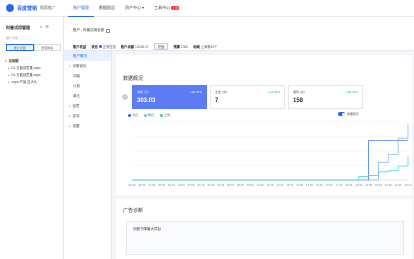 This screenshot has width=414, height=259. I want to click on alert-toggle, so click(341, 114).